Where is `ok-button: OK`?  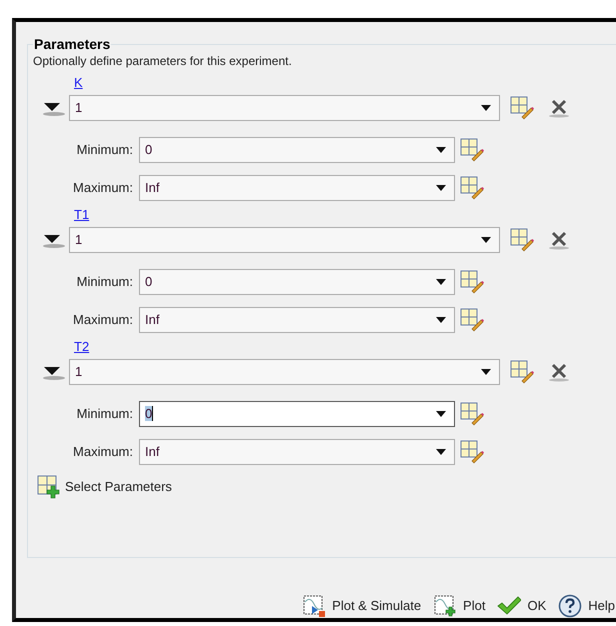
ok-button: OK is located at coordinates (521, 606).